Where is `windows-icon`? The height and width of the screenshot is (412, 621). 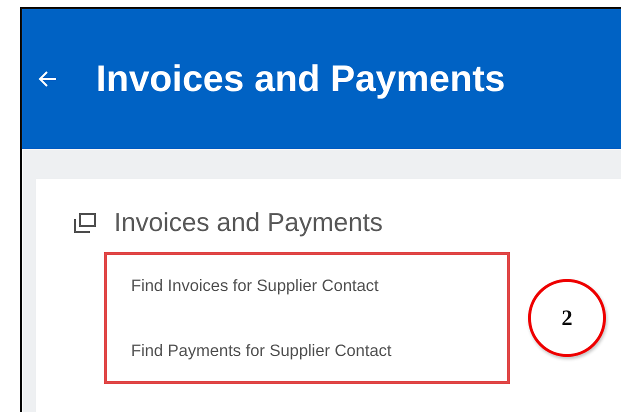
windows-icon is located at coordinates (85, 222).